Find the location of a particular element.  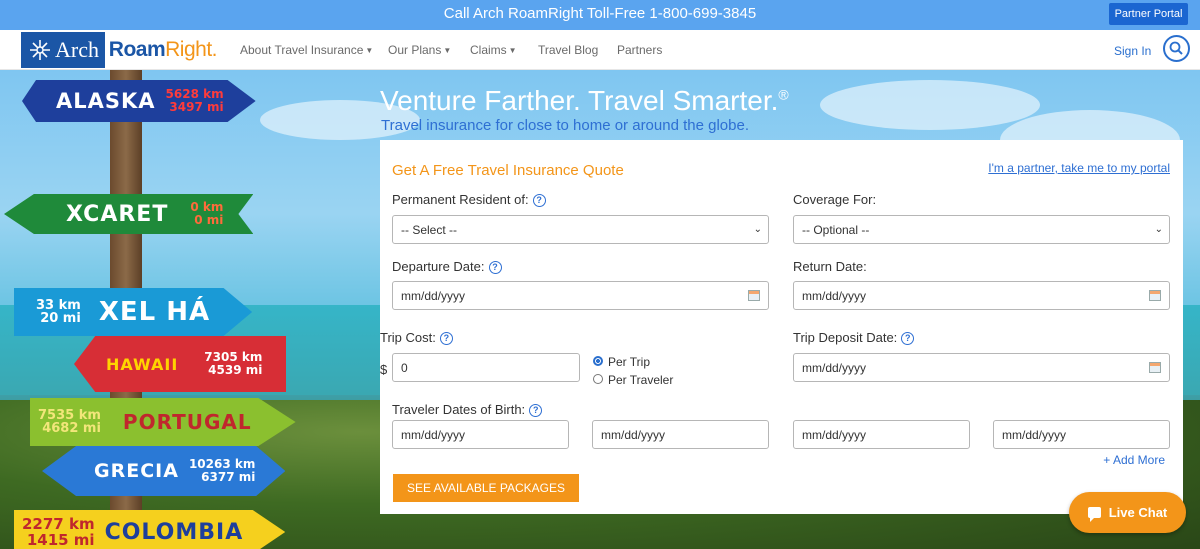

sign-distance: 2277 km 1415 mi is located at coordinates (58, 532).